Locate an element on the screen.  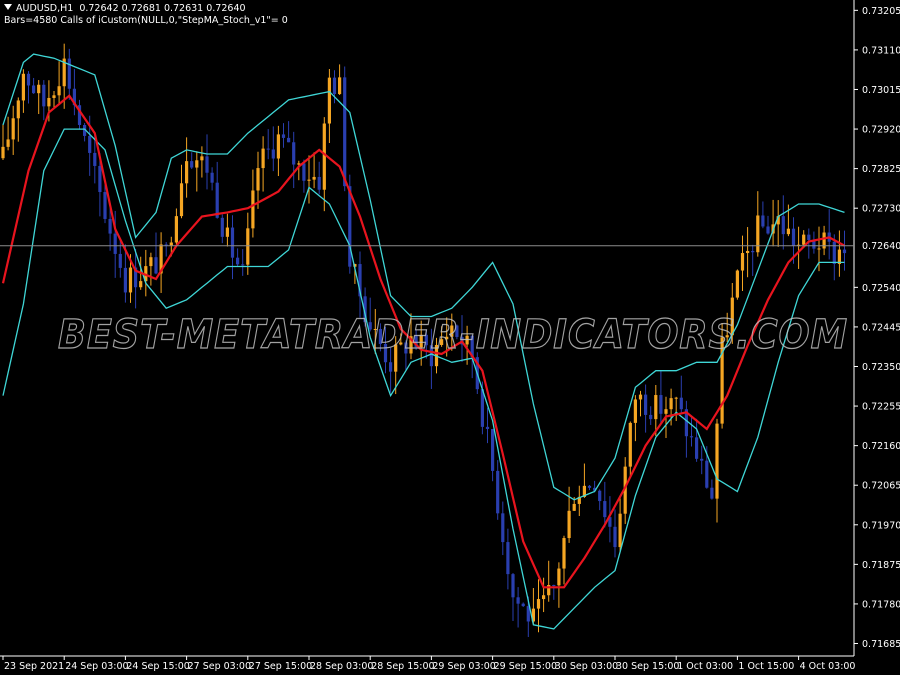
time-tick-label: 29 Sep 03:00 is located at coordinates (463, 666).